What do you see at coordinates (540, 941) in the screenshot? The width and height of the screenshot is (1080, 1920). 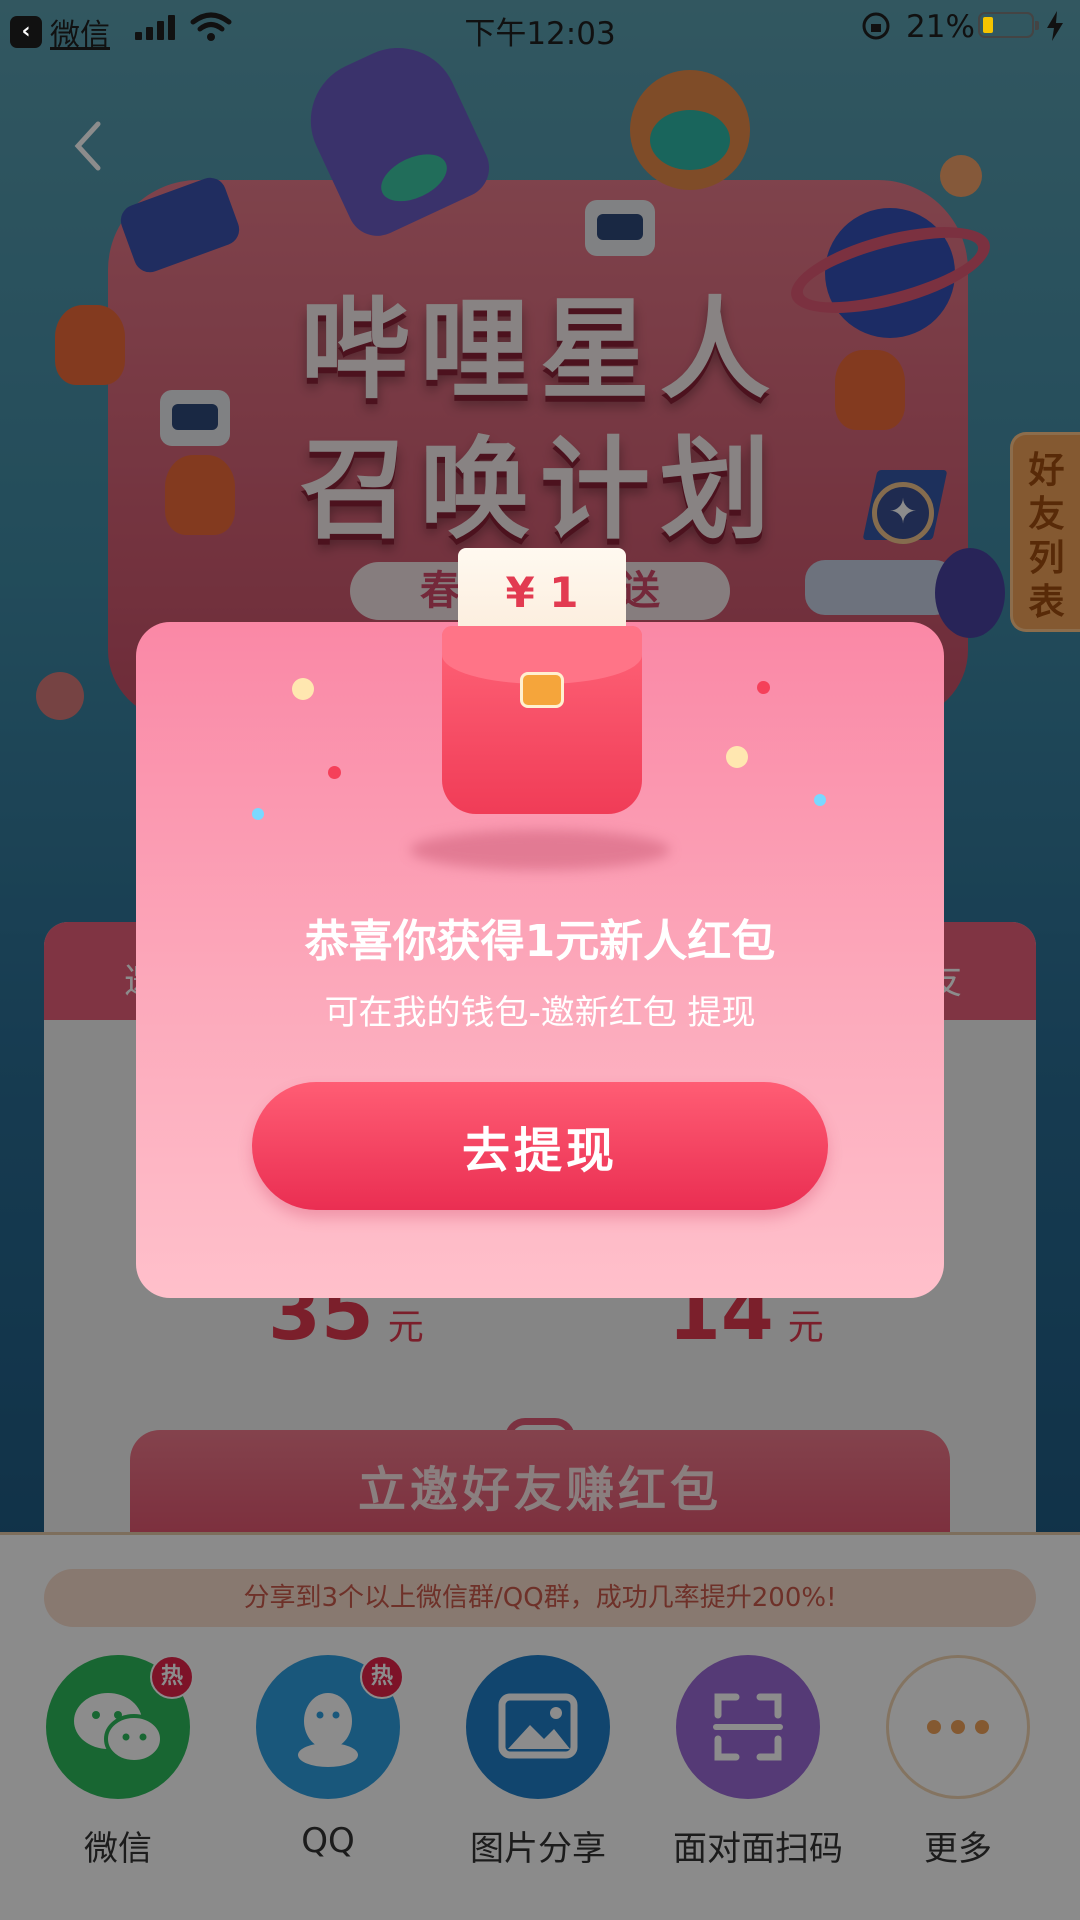 I see `modal-title: 恭喜你获得1元新人红包` at bounding box center [540, 941].